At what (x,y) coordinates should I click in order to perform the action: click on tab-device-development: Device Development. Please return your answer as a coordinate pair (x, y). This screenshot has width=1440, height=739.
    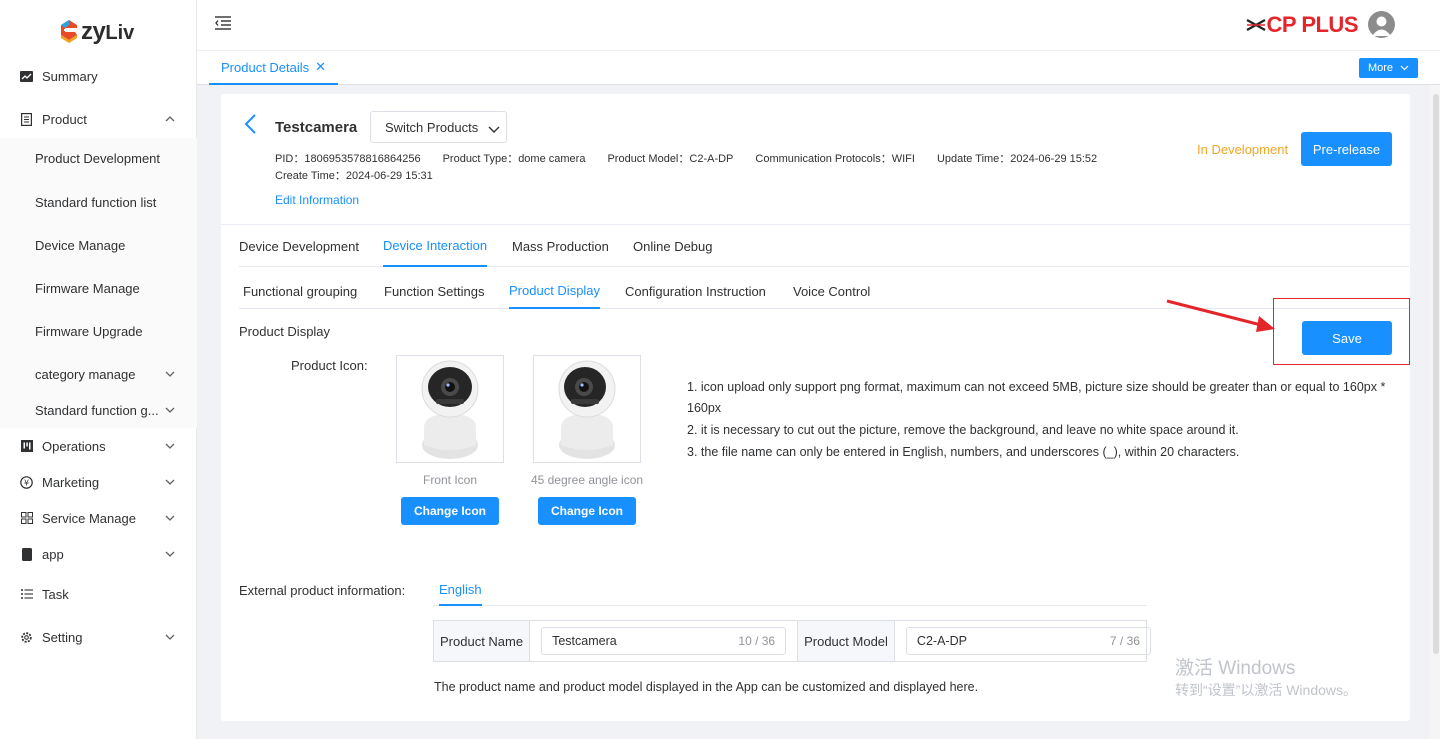
    Looking at the image, I should click on (299, 246).